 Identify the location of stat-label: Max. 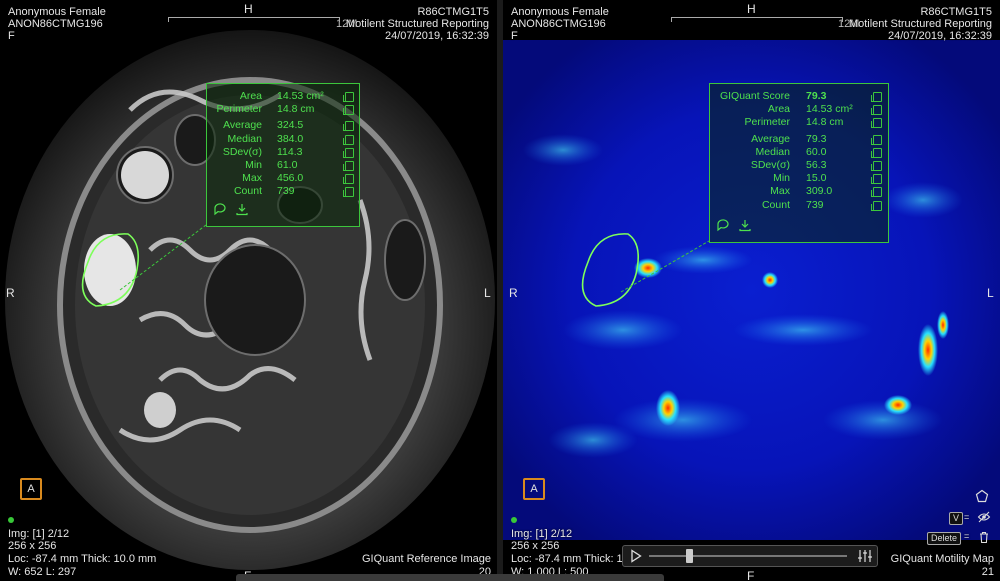
(780, 191).